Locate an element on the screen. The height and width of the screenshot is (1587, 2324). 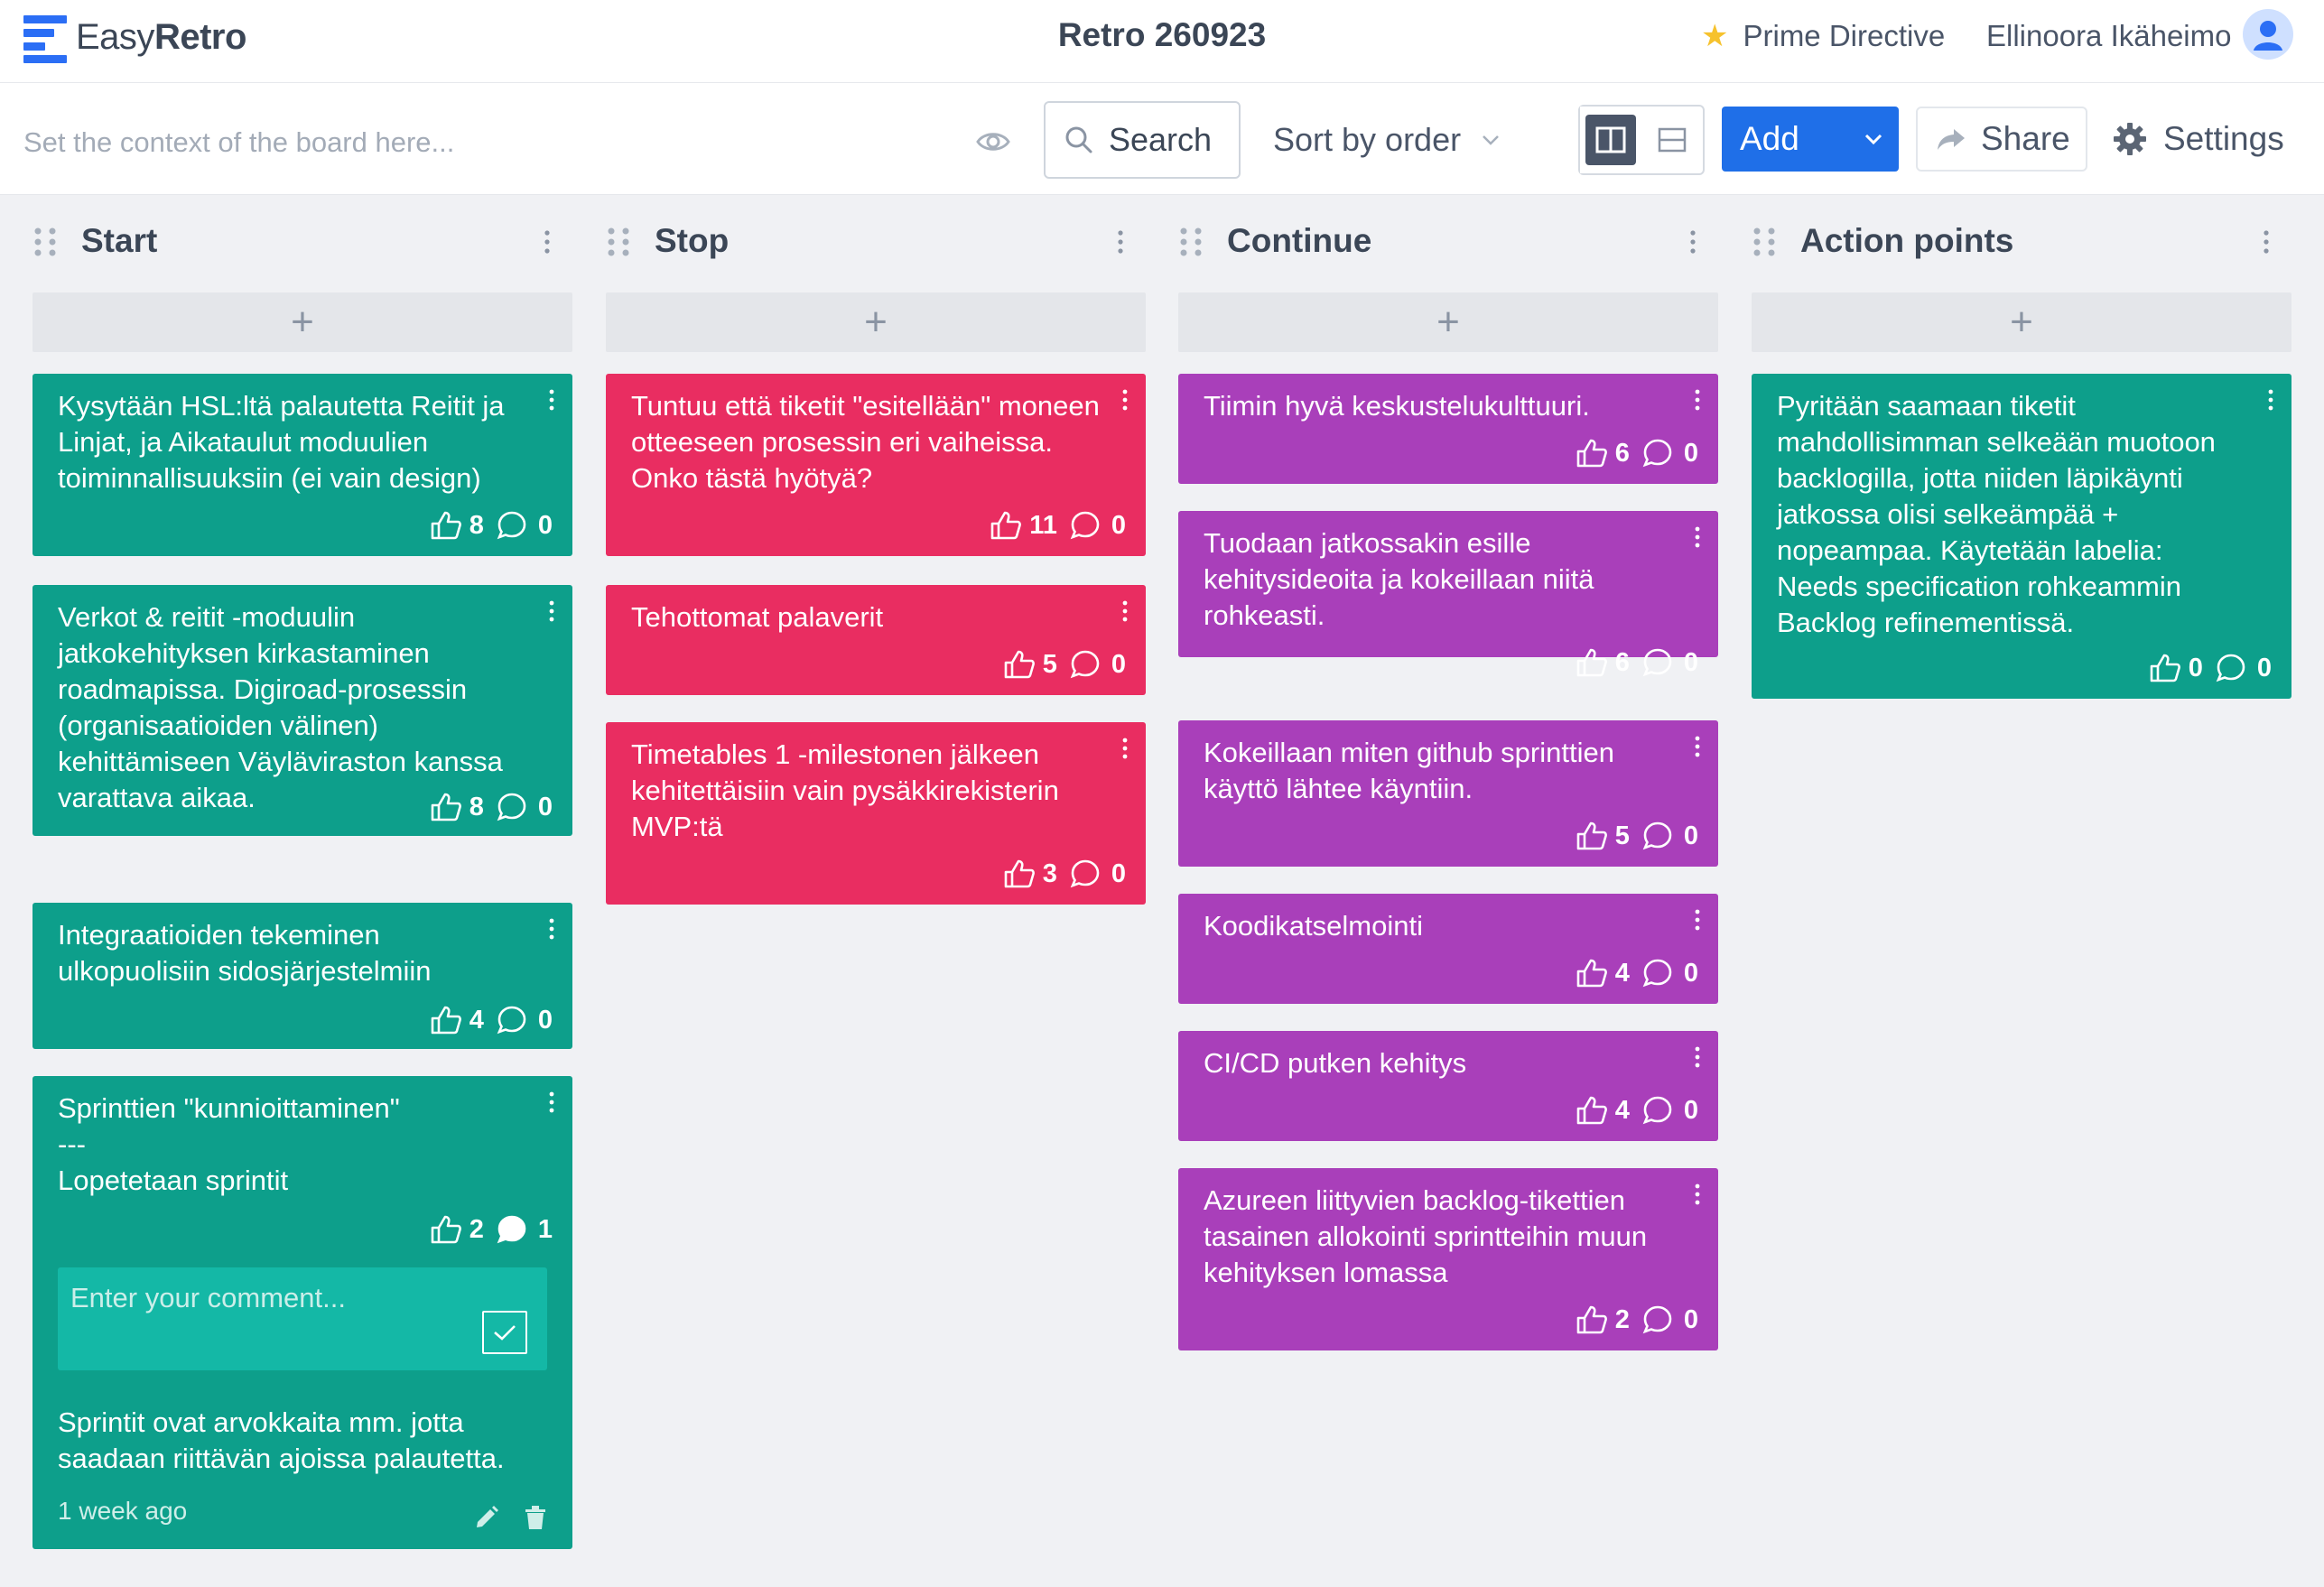
search-button: Search is located at coordinates (1142, 140).